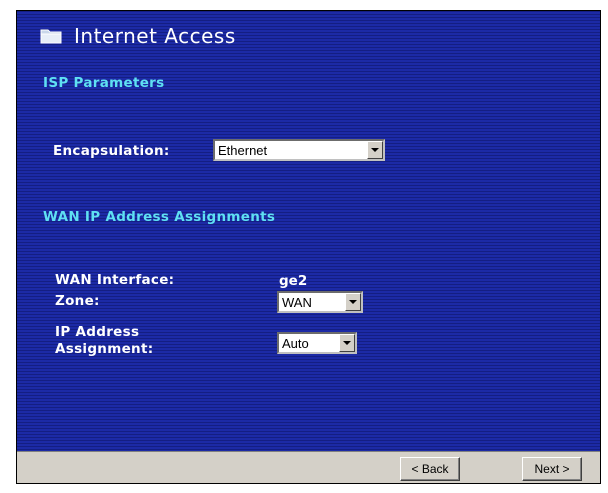 Image resolution: width=608 pixels, height=493 pixels. What do you see at coordinates (243, 150) in the screenshot?
I see `encapsulation-select-value: Ethernet` at bounding box center [243, 150].